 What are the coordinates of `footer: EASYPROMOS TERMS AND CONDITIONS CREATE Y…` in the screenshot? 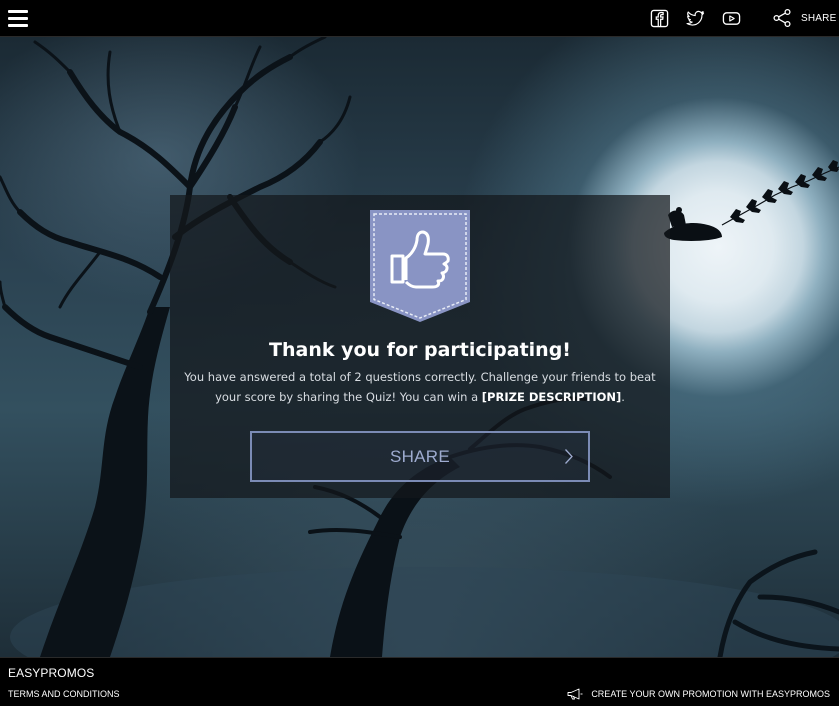 It's located at (419, 681).